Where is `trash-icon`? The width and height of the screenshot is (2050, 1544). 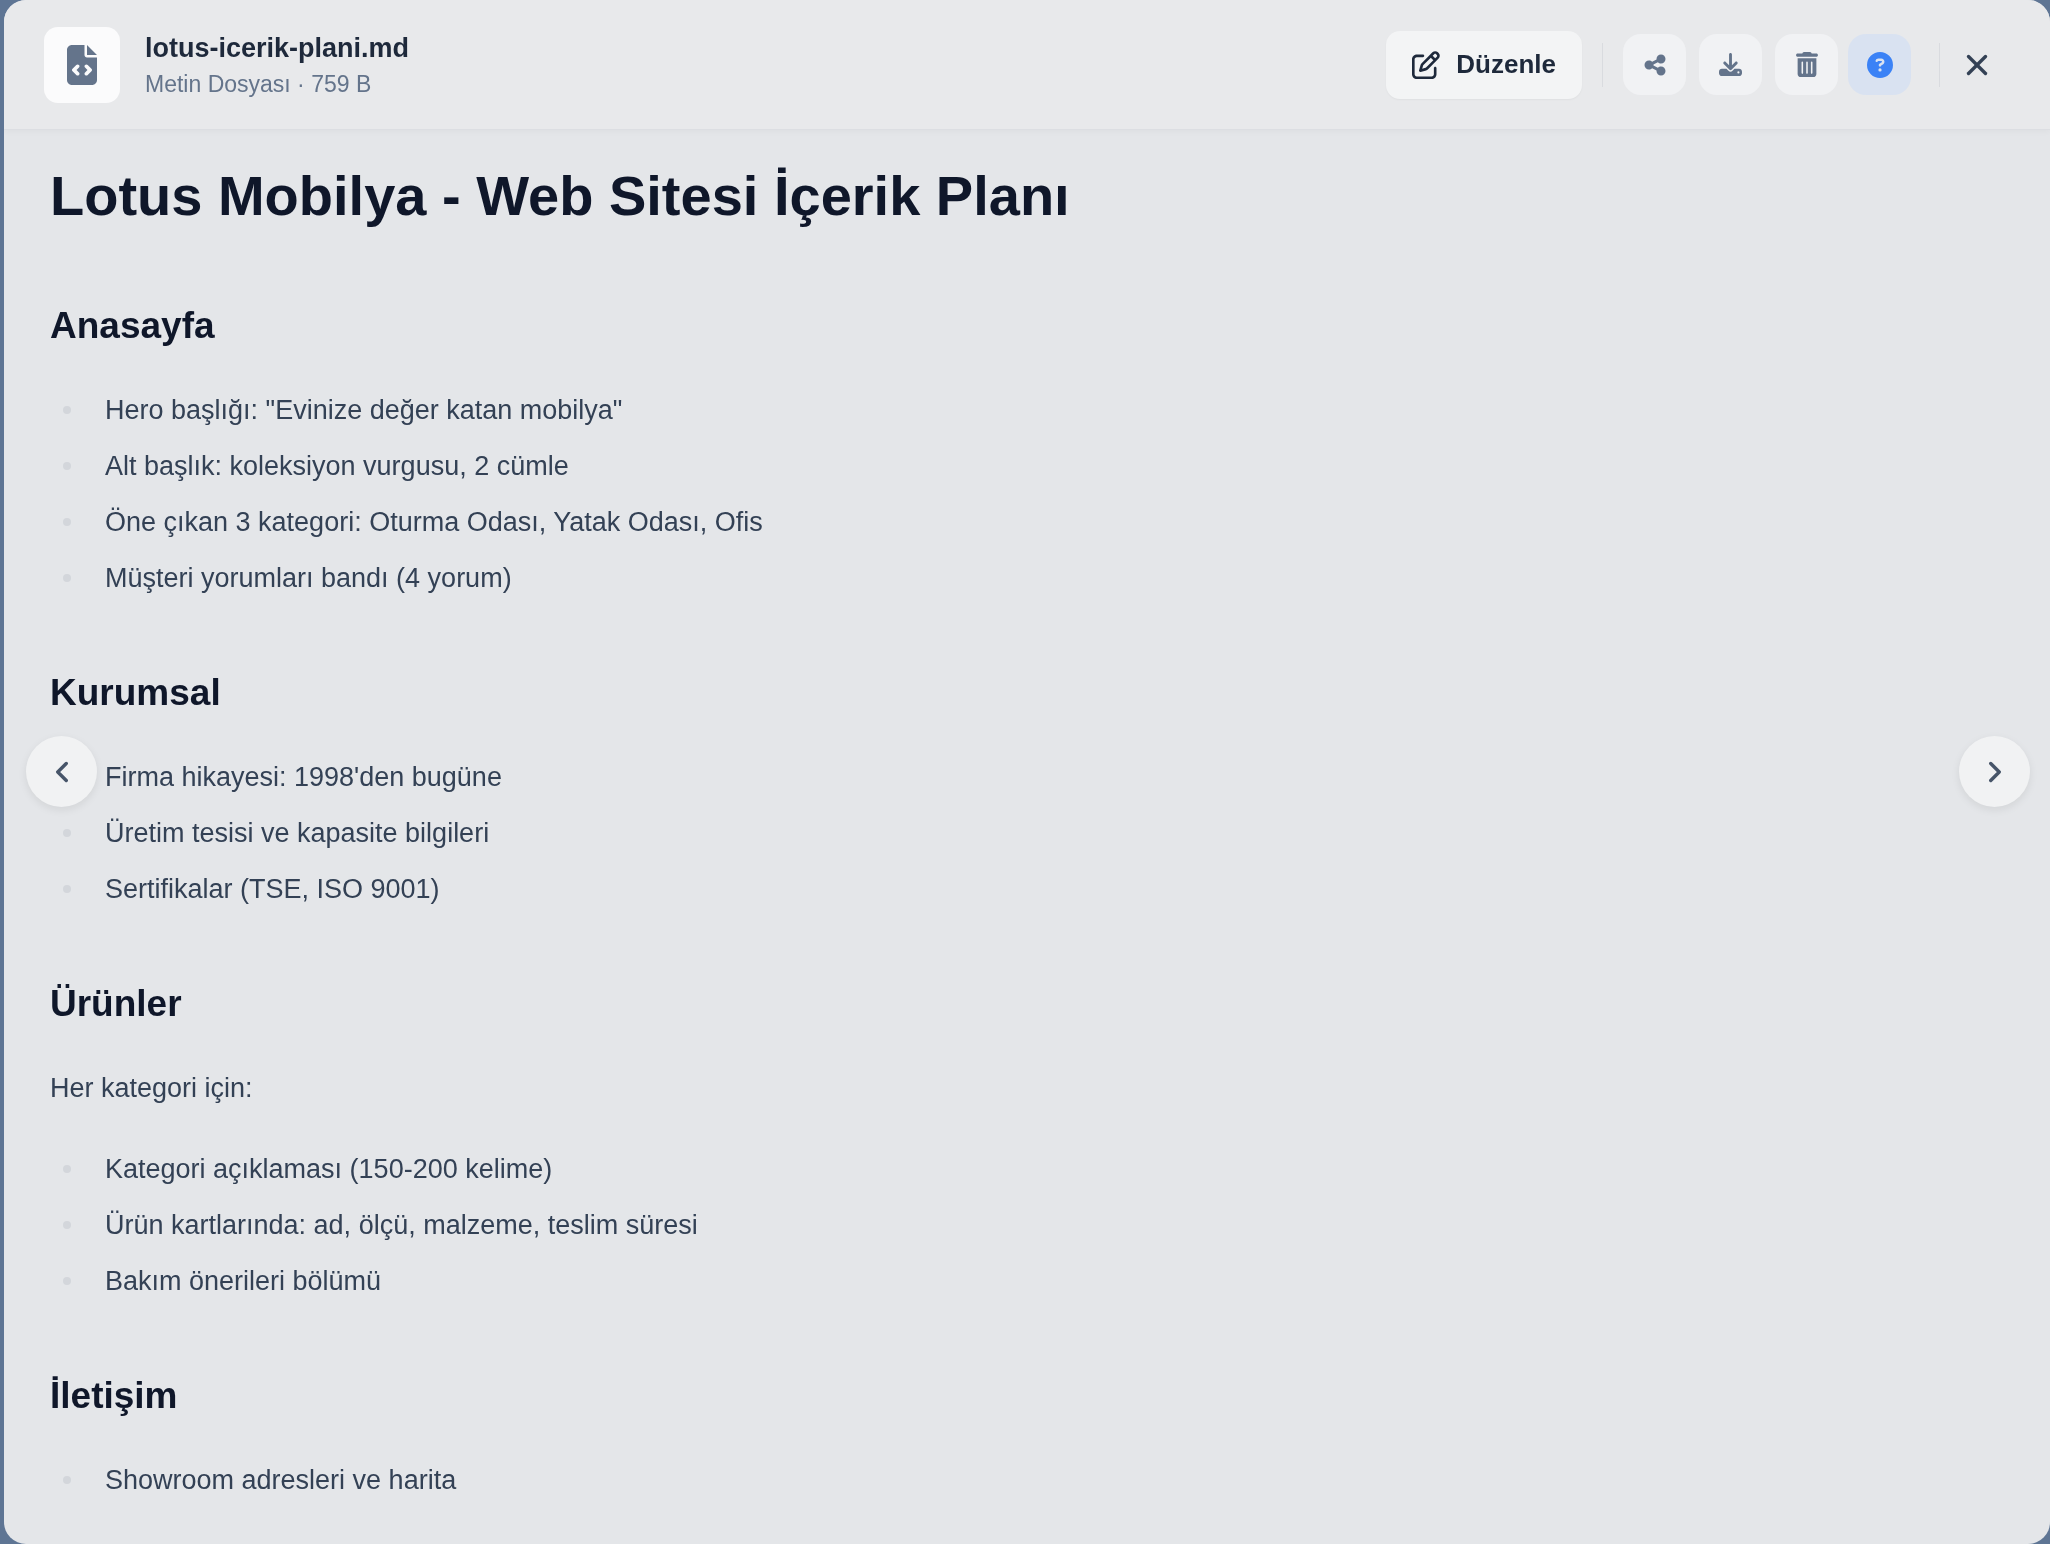
trash-icon is located at coordinates (1806, 64).